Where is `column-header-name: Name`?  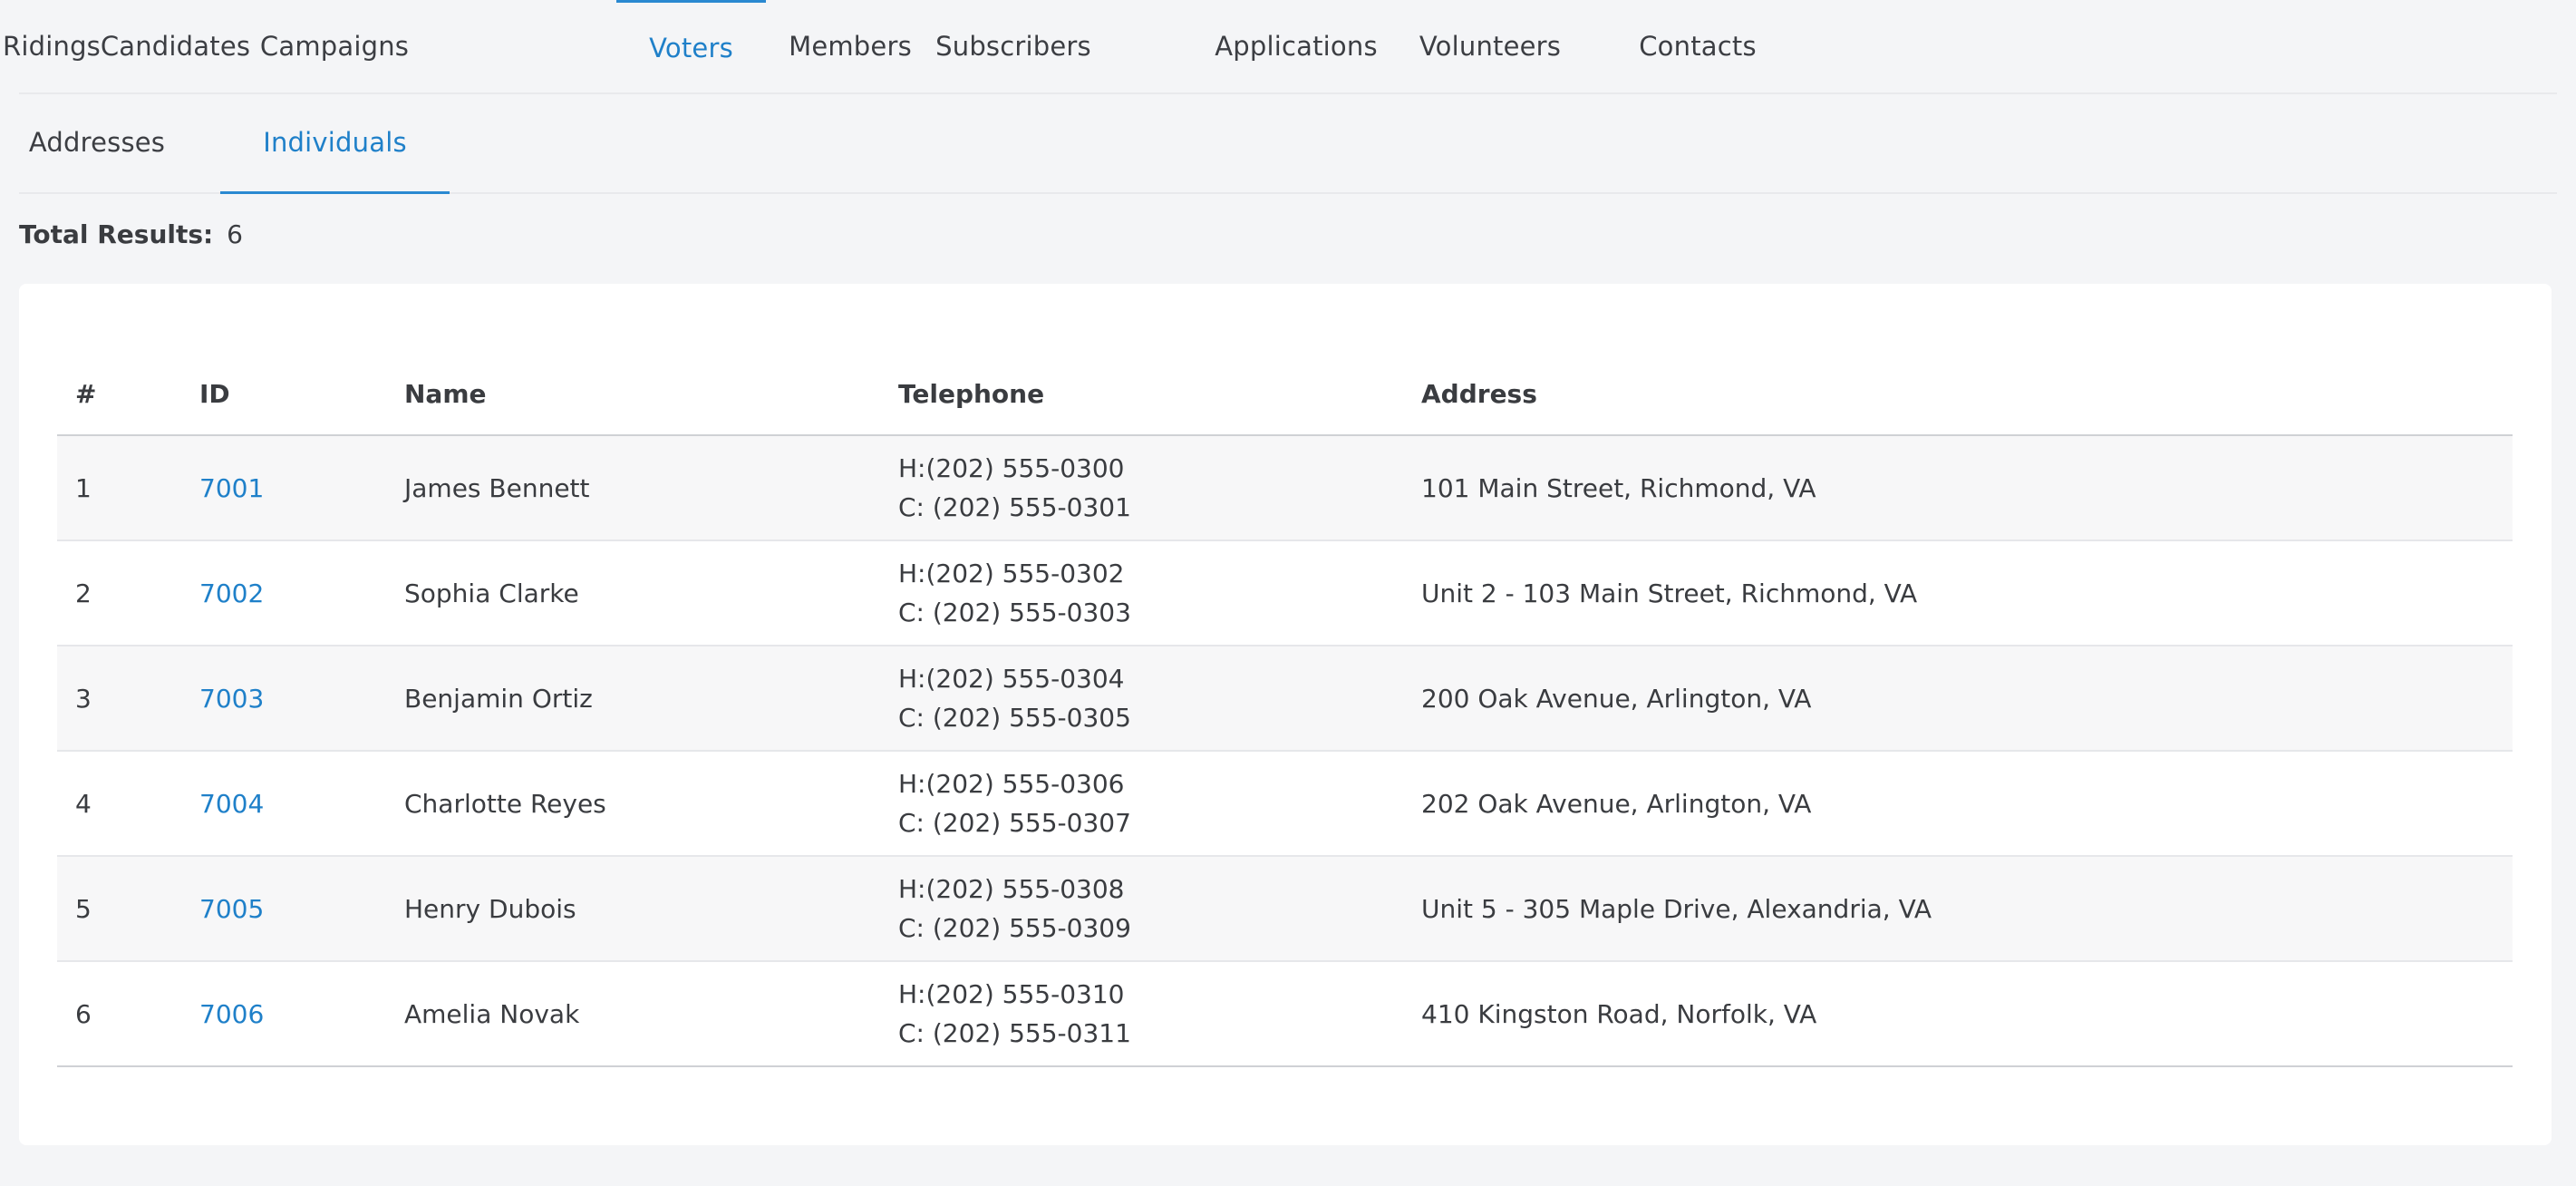
column-header-name: Name is located at coordinates (445, 393).